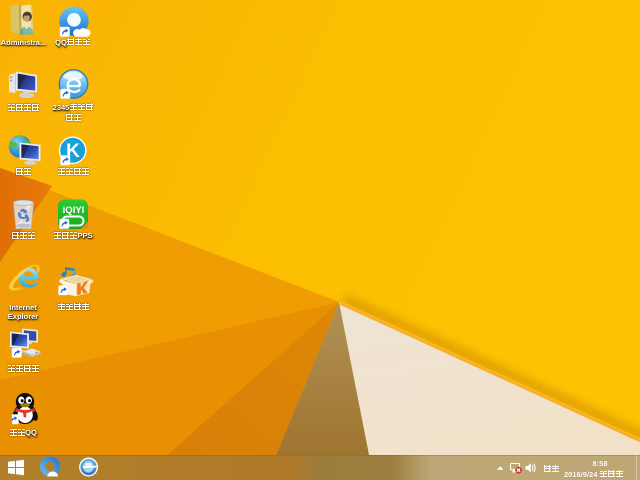  What do you see at coordinates (74, 210) in the screenshot?
I see `svg-text: iQIYI` at bounding box center [74, 210].